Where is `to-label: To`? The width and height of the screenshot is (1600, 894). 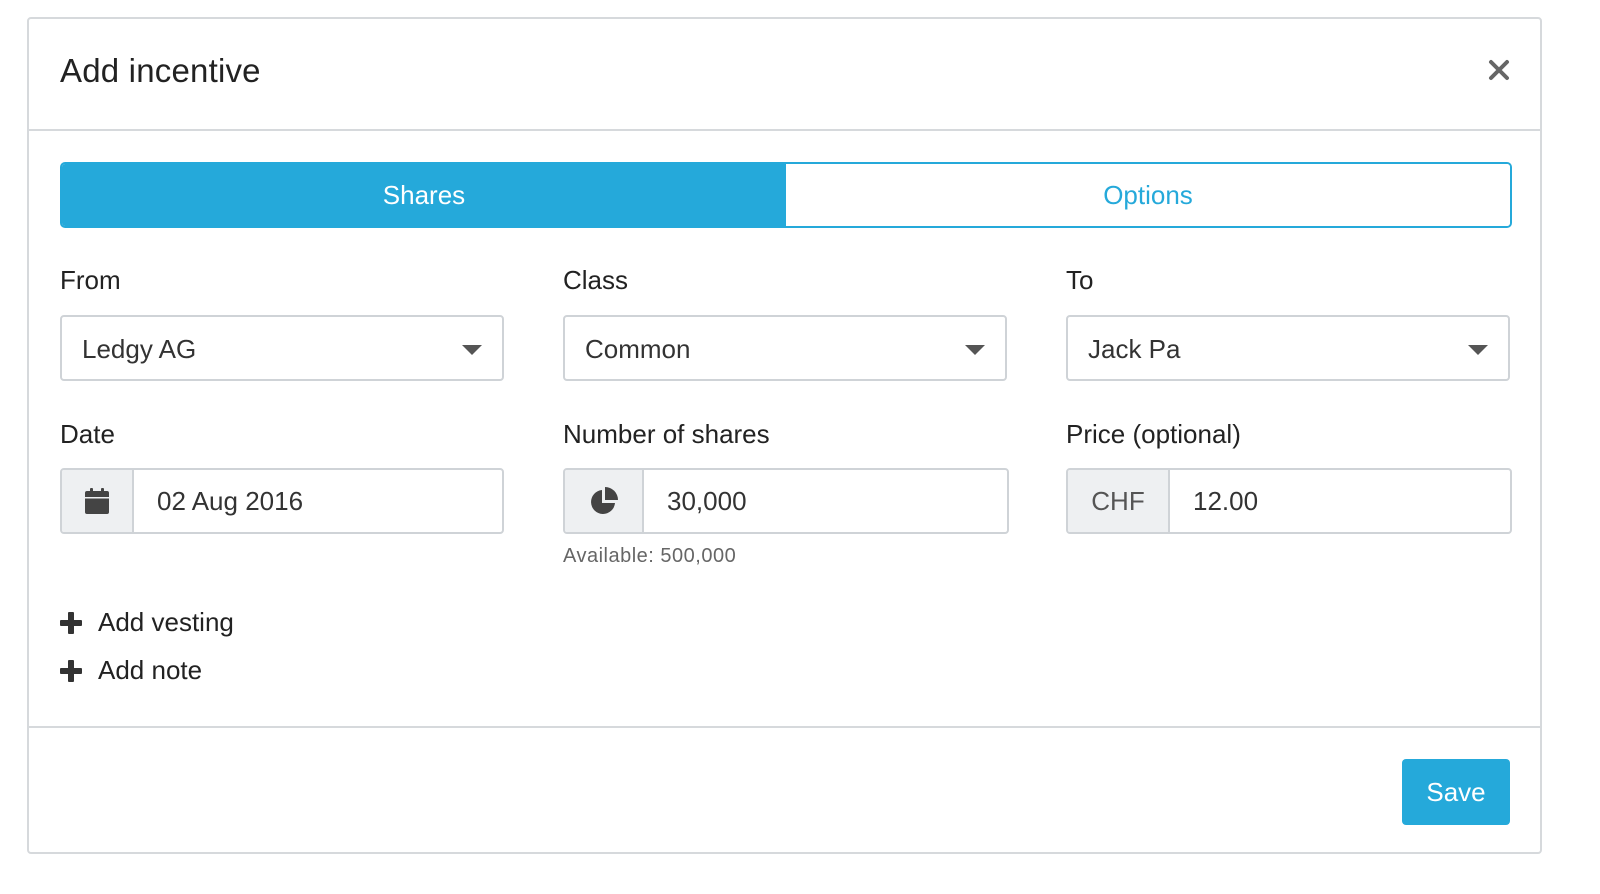
to-label: To is located at coordinates (1080, 280).